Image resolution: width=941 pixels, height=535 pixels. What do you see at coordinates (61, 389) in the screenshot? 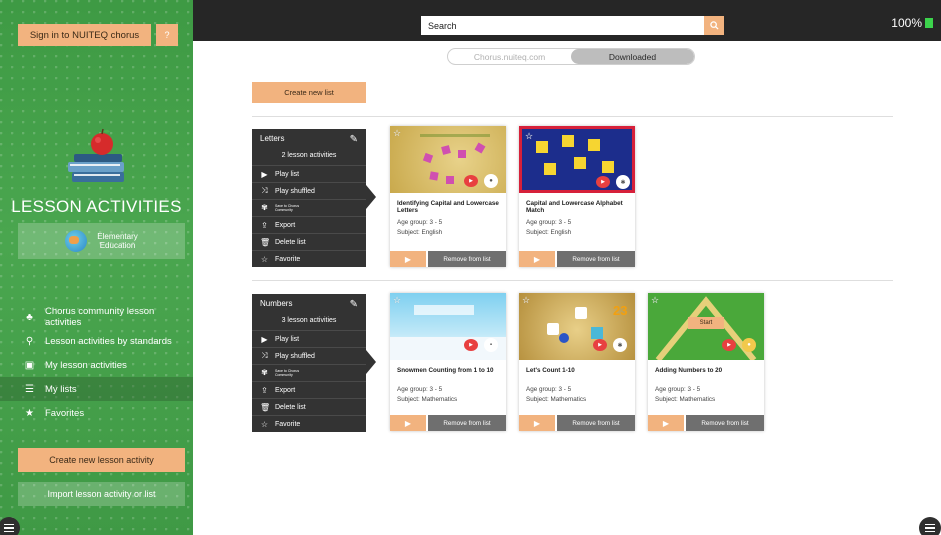
I see `nav-label: My lists` at bounding box center [61, 389].